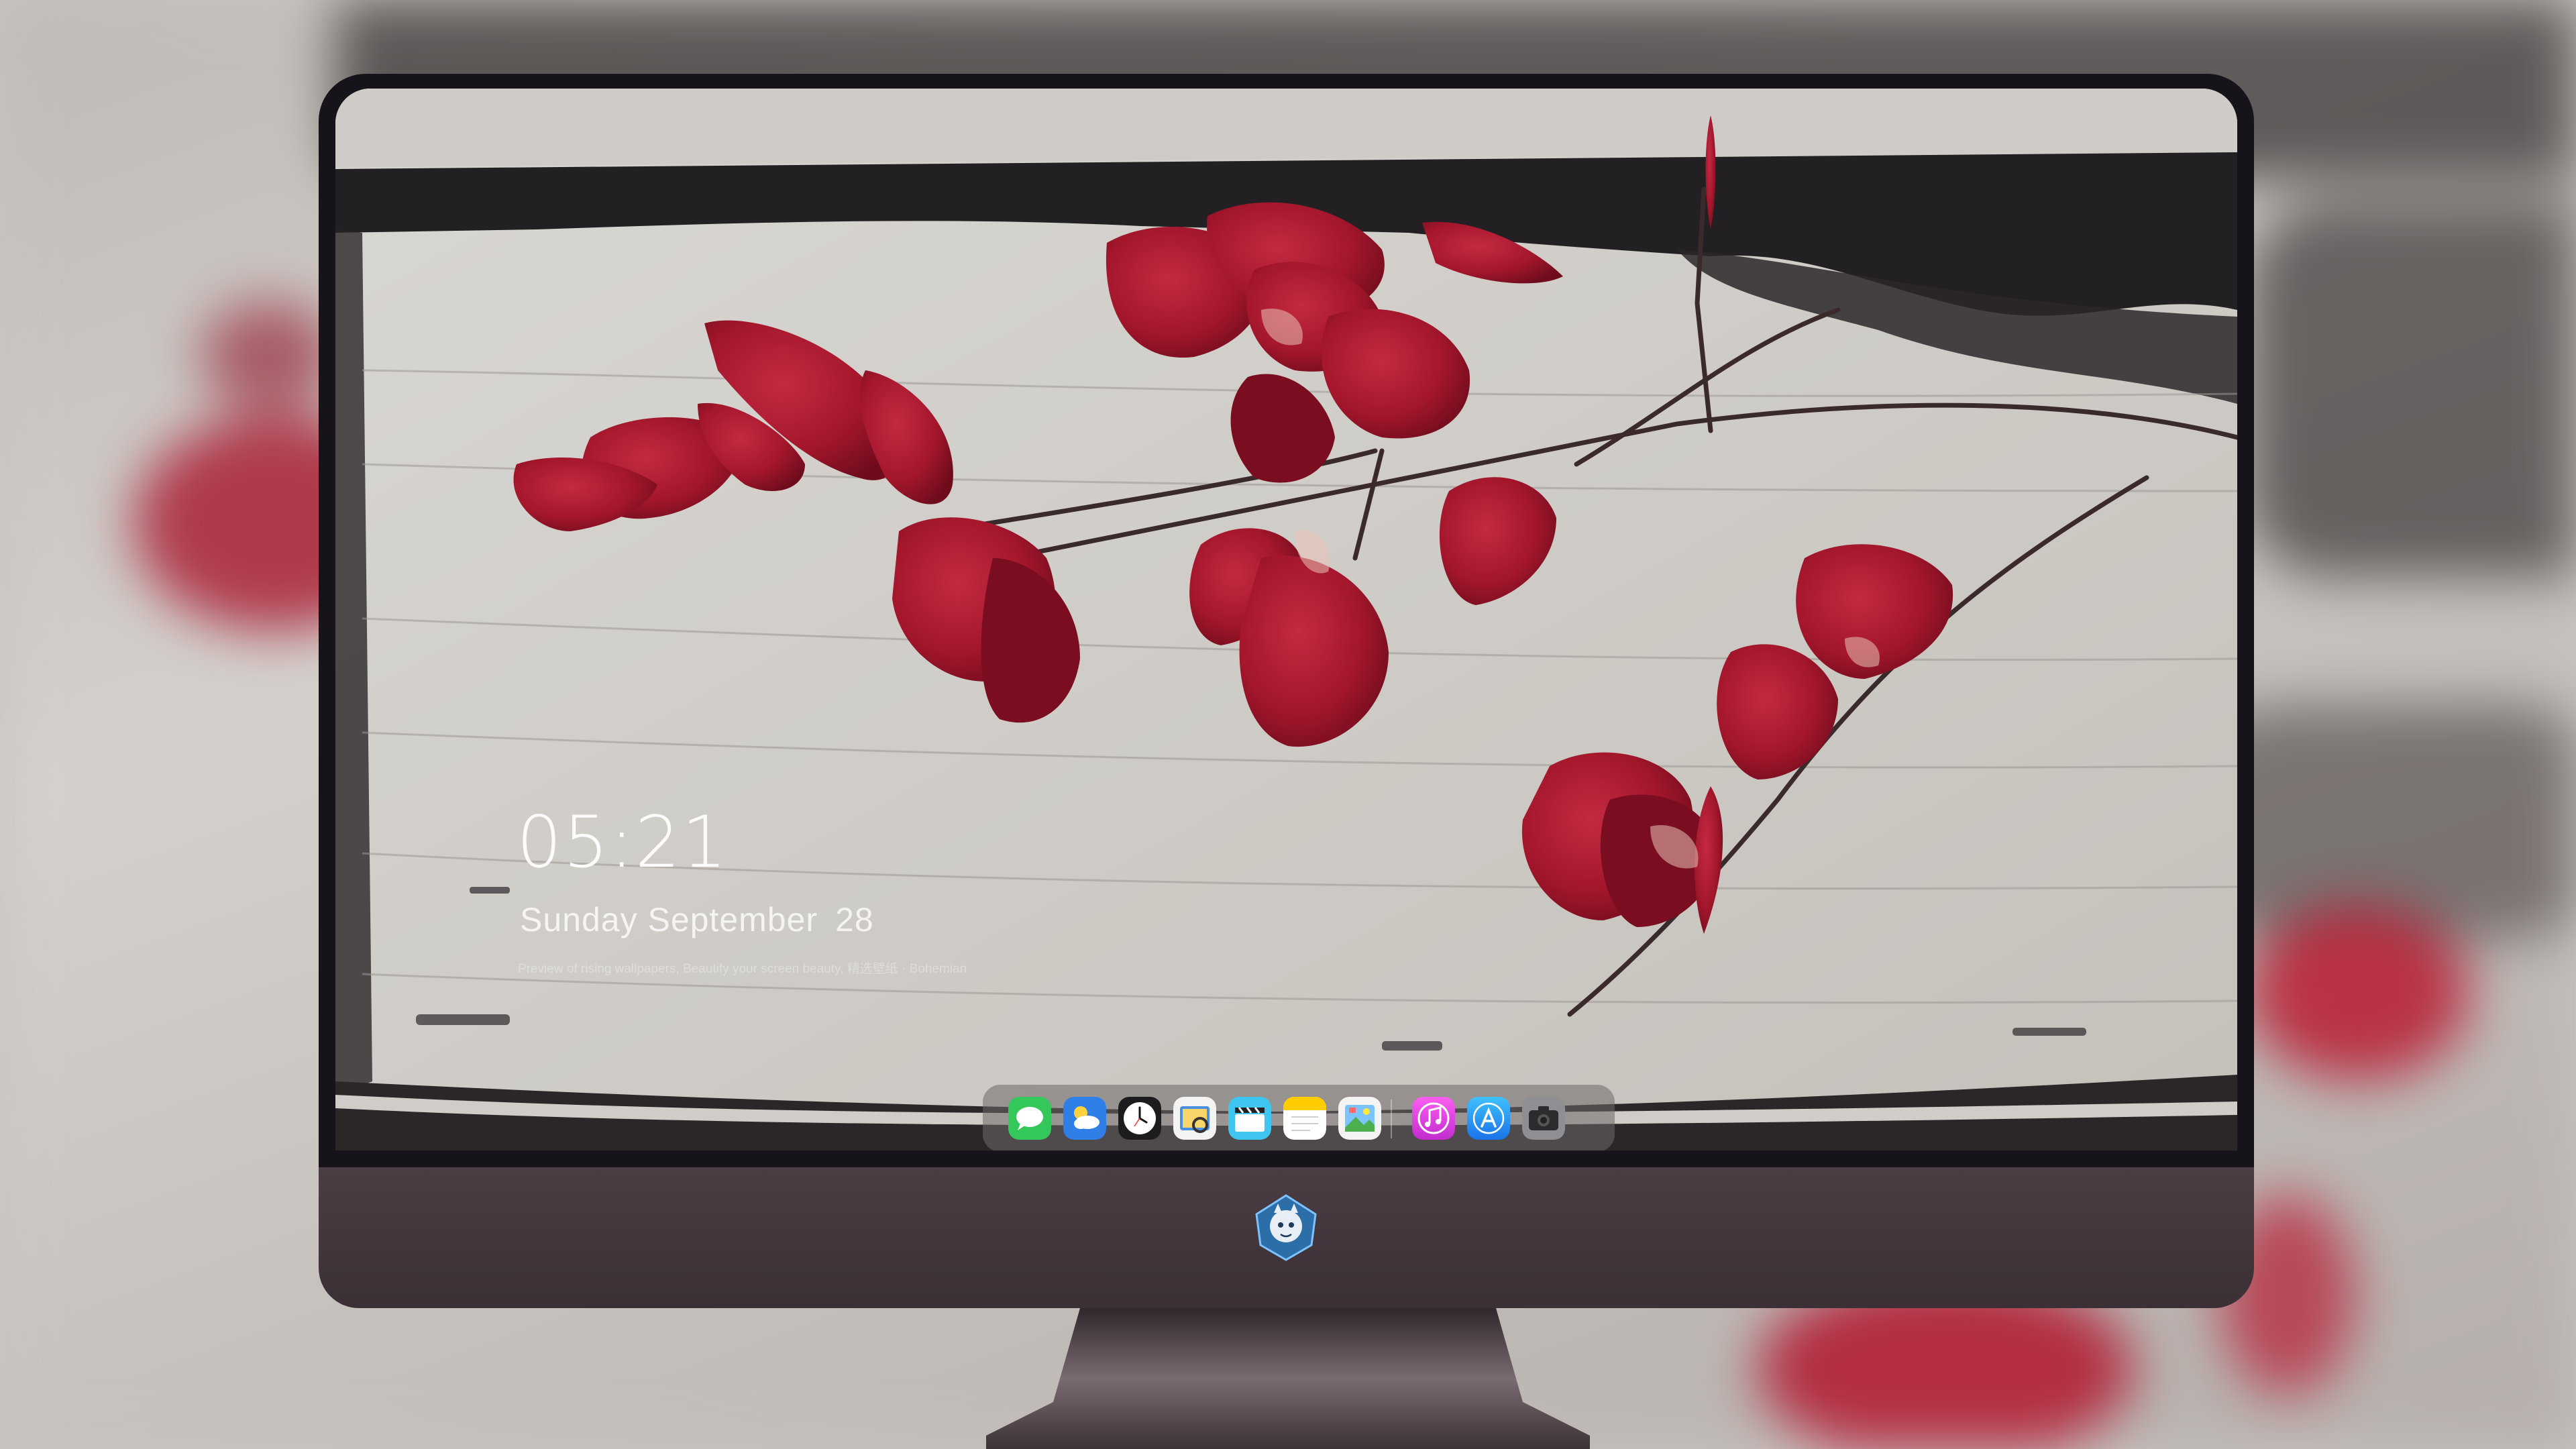 The width and height of the screenshot is (2576, 1449). I want to click on app-store-icon, so click(1488, 1118).